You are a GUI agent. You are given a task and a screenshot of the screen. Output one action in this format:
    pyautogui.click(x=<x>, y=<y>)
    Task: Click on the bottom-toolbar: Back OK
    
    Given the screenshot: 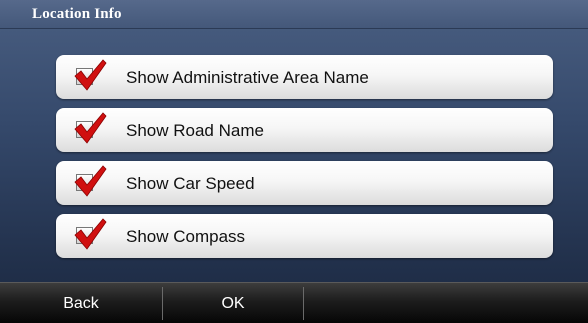 What is the action you would take?
    pyautogui.click(x=294, y=302)
    